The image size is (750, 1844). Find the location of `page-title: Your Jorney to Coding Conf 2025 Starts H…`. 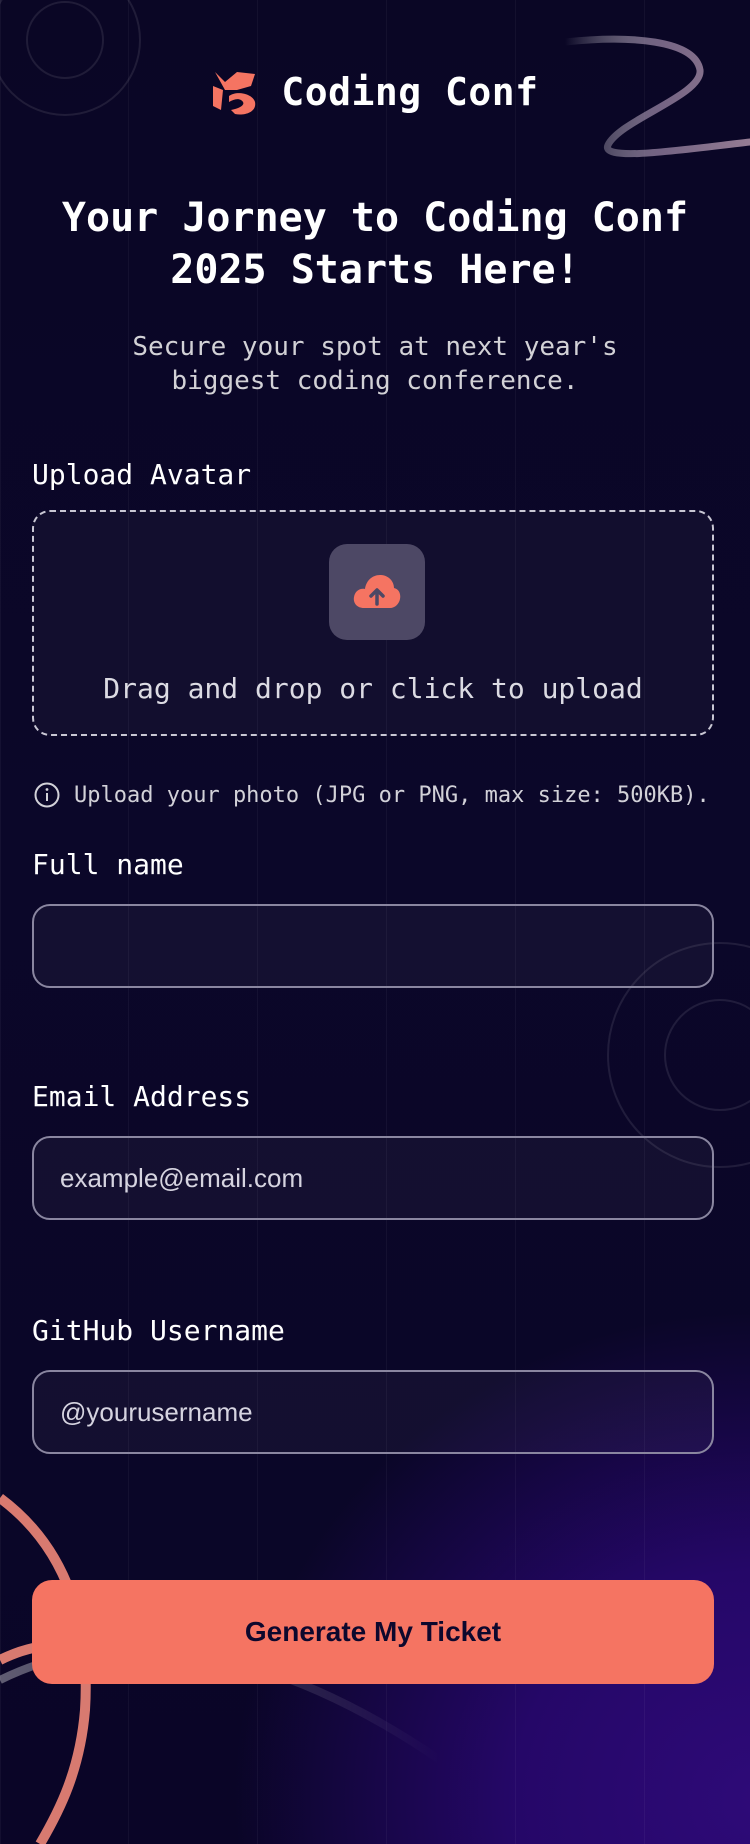

page-title: Your Jorney to Coding Conf 2025 Starts H… is located at coordinates (375, 244).